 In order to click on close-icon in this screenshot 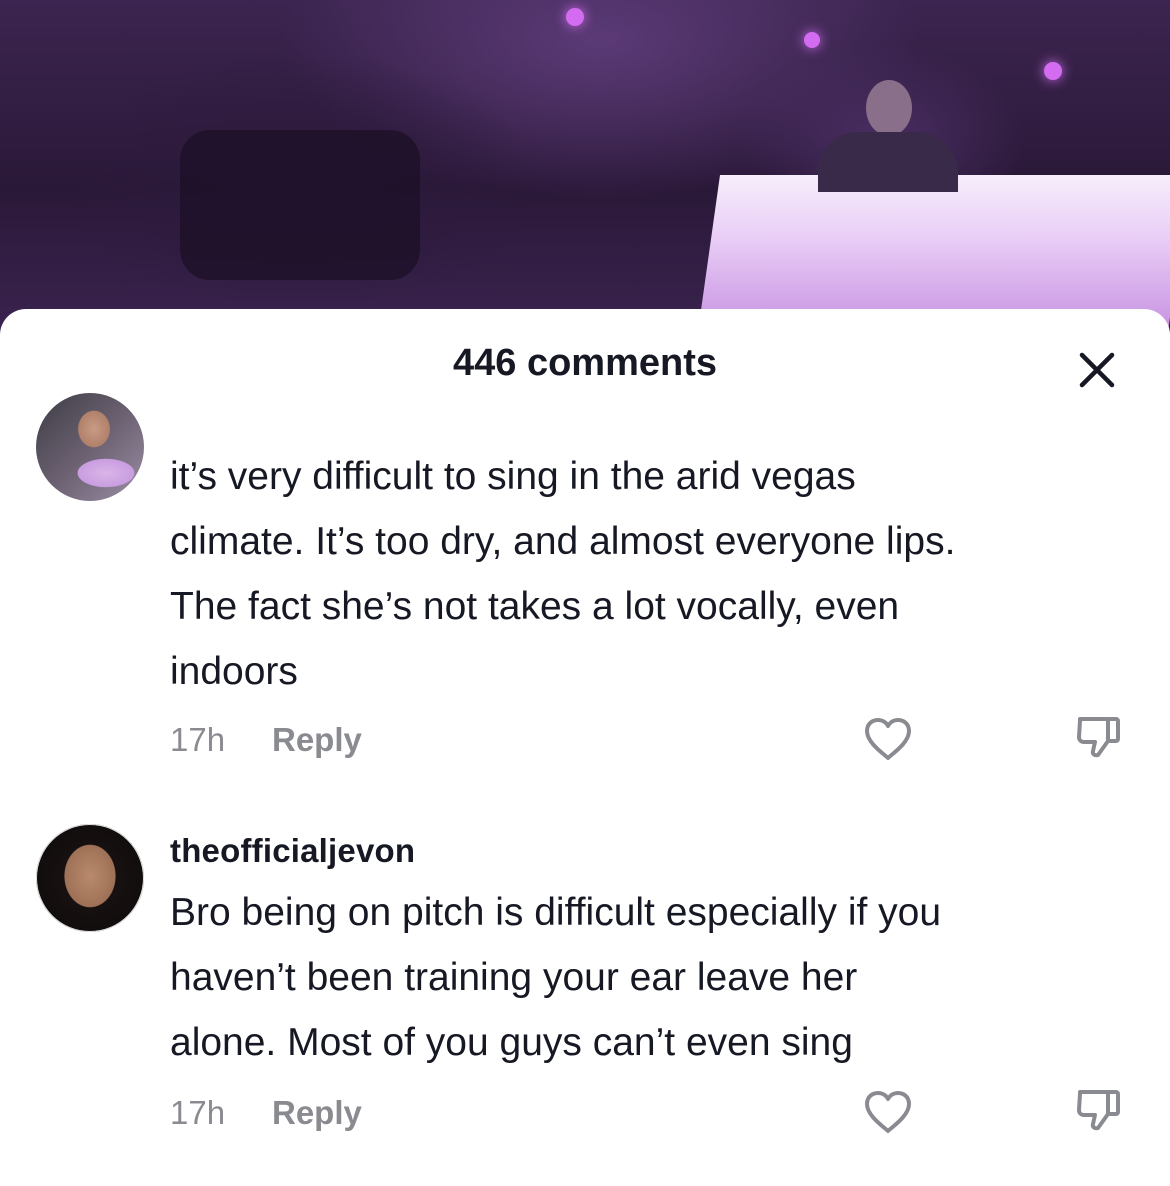, I will do `click(1097, 370)`.